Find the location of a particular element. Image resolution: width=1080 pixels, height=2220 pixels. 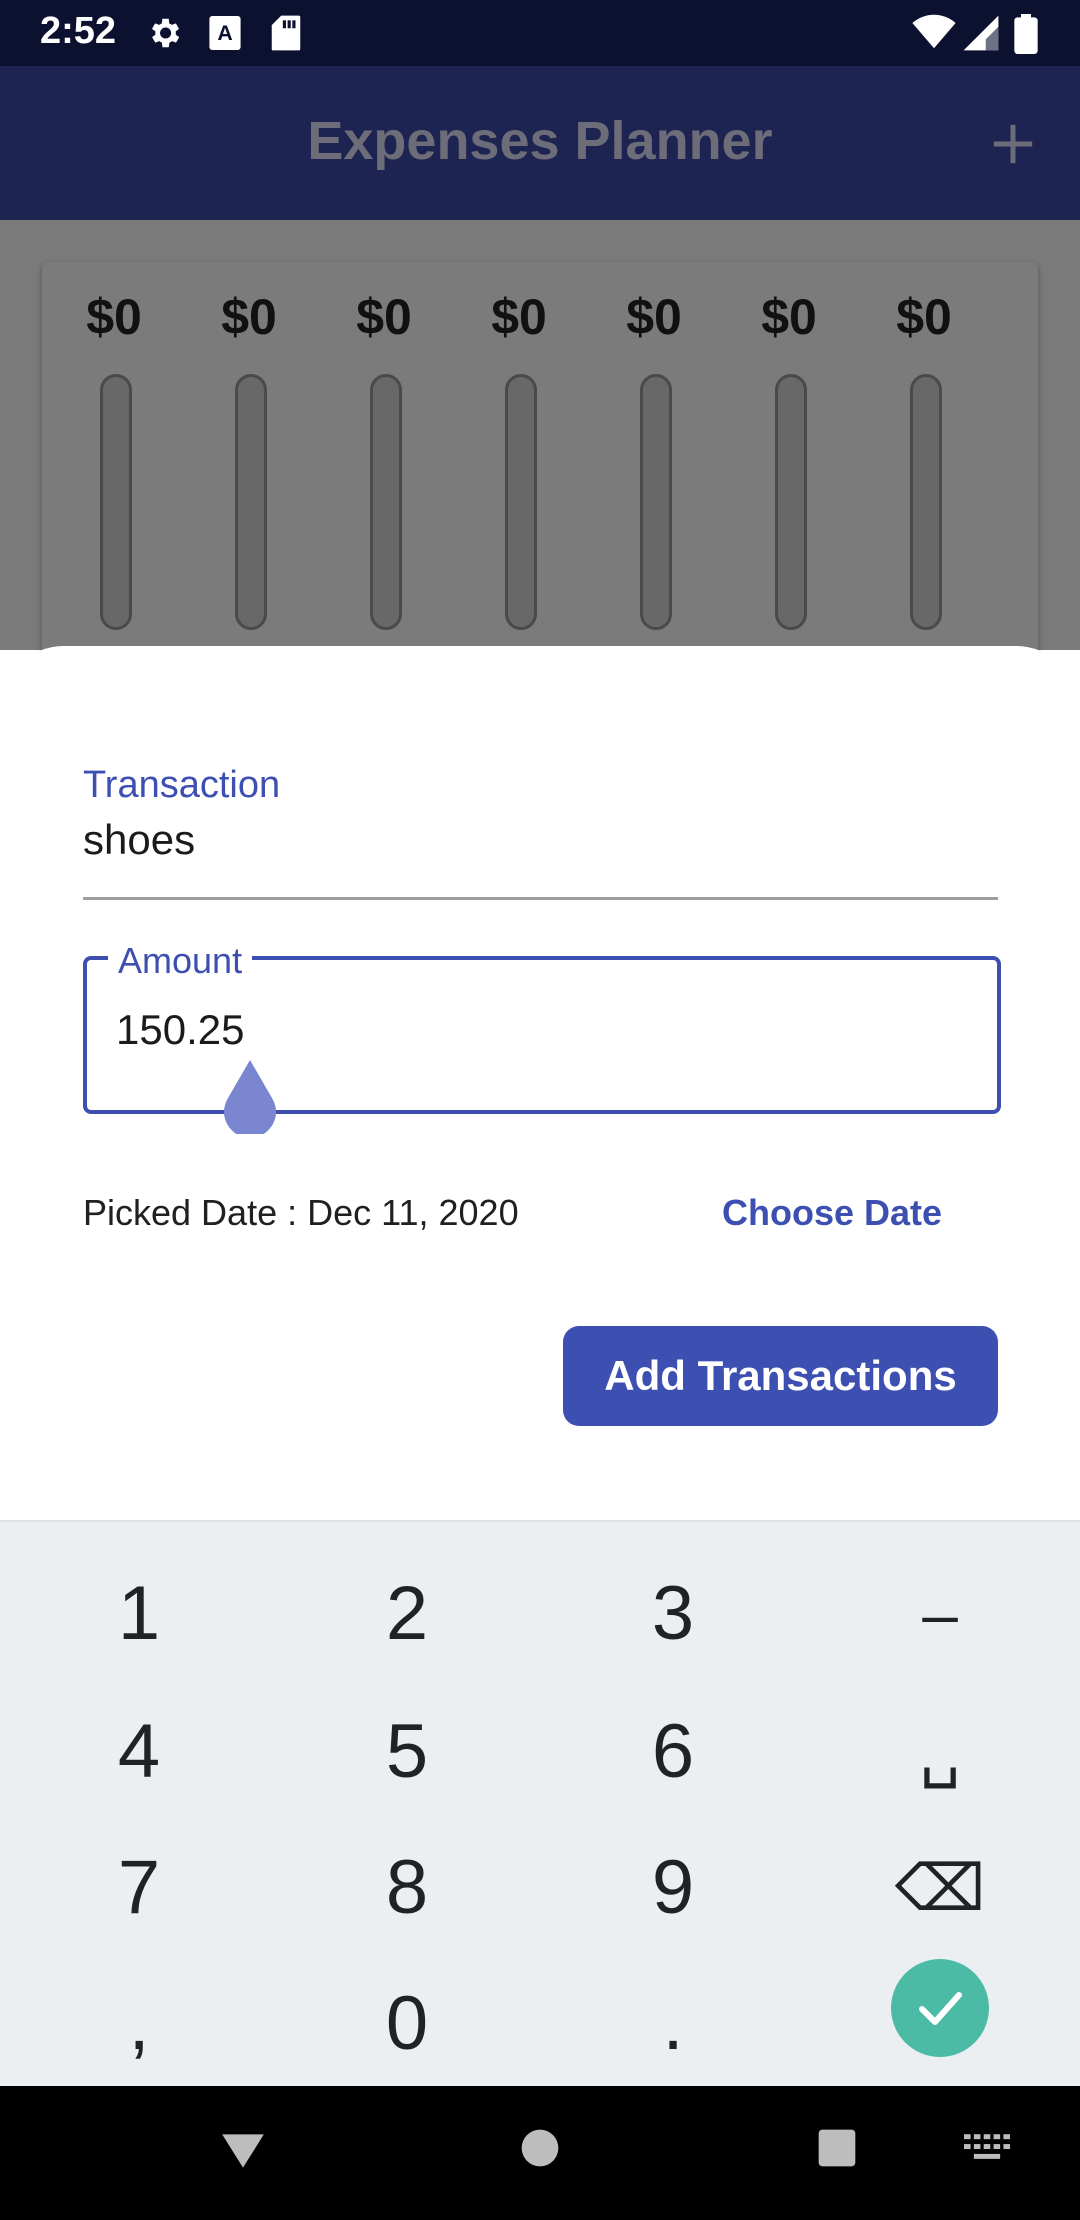

status-time: 2:52 is located at coordinates (78, 31).